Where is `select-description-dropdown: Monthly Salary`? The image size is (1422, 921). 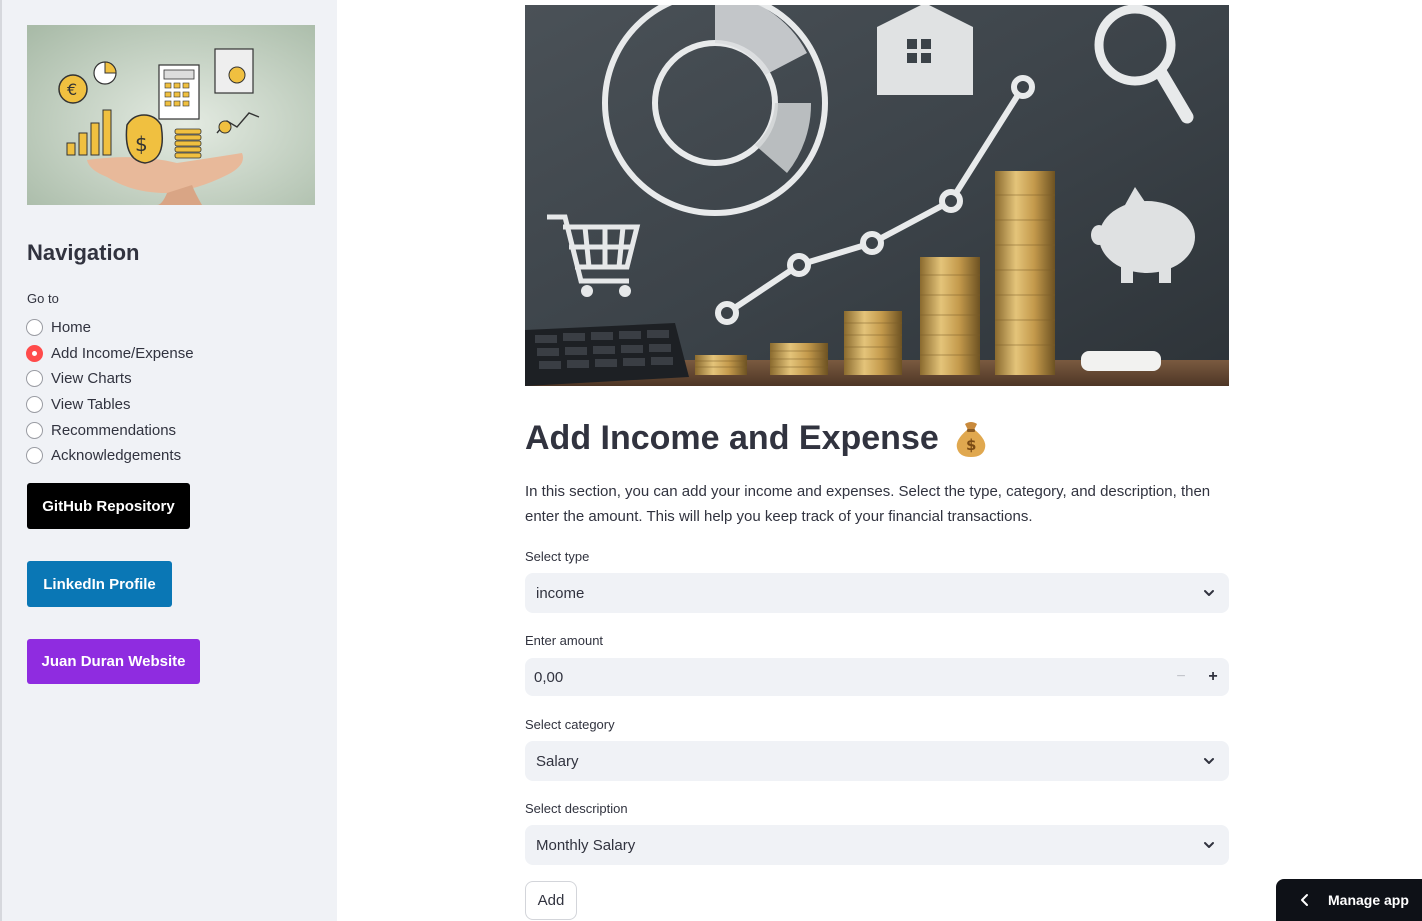
select-description-dropdown: Monthly Salary is located at coordinates (877, 845).